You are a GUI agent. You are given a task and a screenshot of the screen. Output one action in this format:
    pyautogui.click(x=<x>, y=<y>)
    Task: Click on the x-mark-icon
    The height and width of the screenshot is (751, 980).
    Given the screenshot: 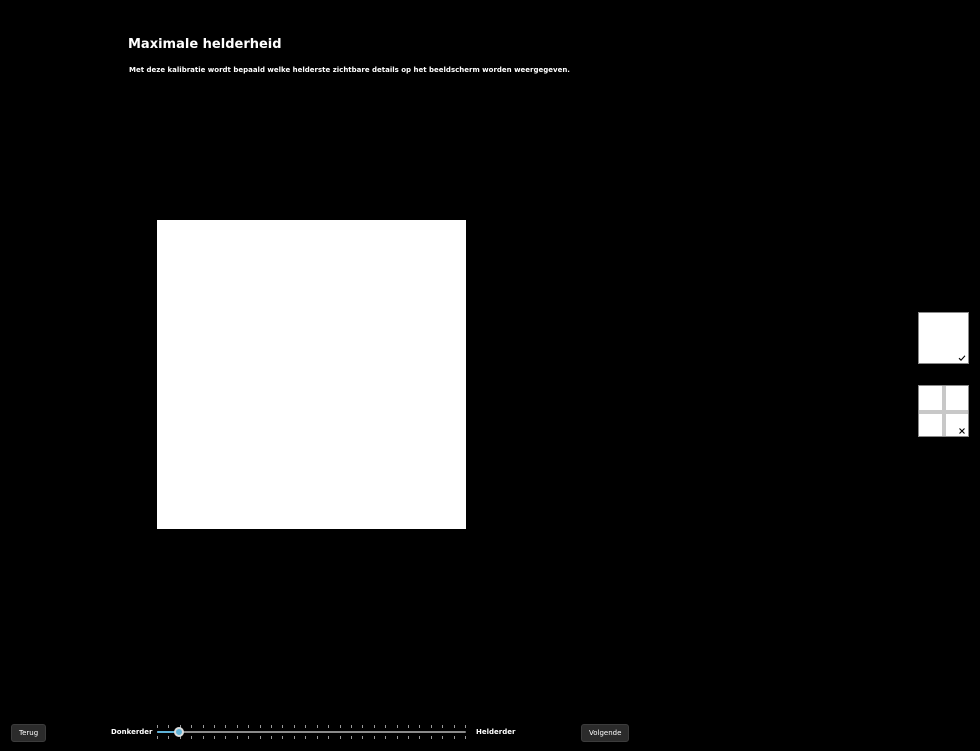 What is the action you would take?
    pyautogui.click(x=962, y=431)
    